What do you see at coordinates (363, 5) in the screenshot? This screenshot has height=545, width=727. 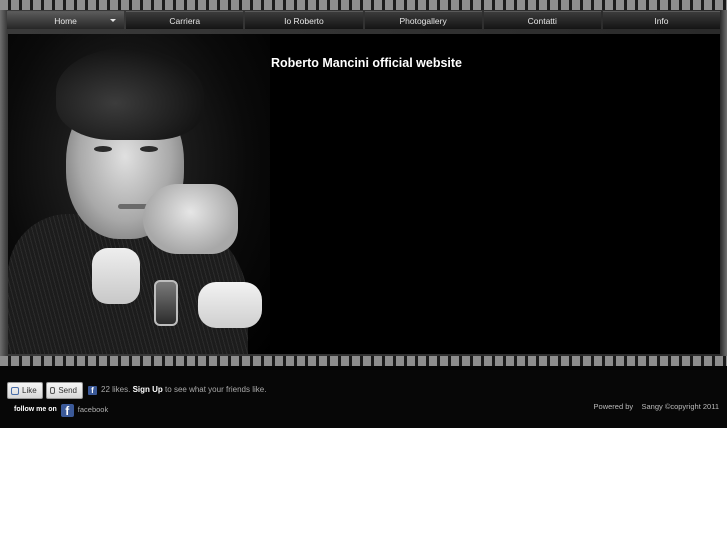 I see `film-strip-top` at bounding box center [363, 5].